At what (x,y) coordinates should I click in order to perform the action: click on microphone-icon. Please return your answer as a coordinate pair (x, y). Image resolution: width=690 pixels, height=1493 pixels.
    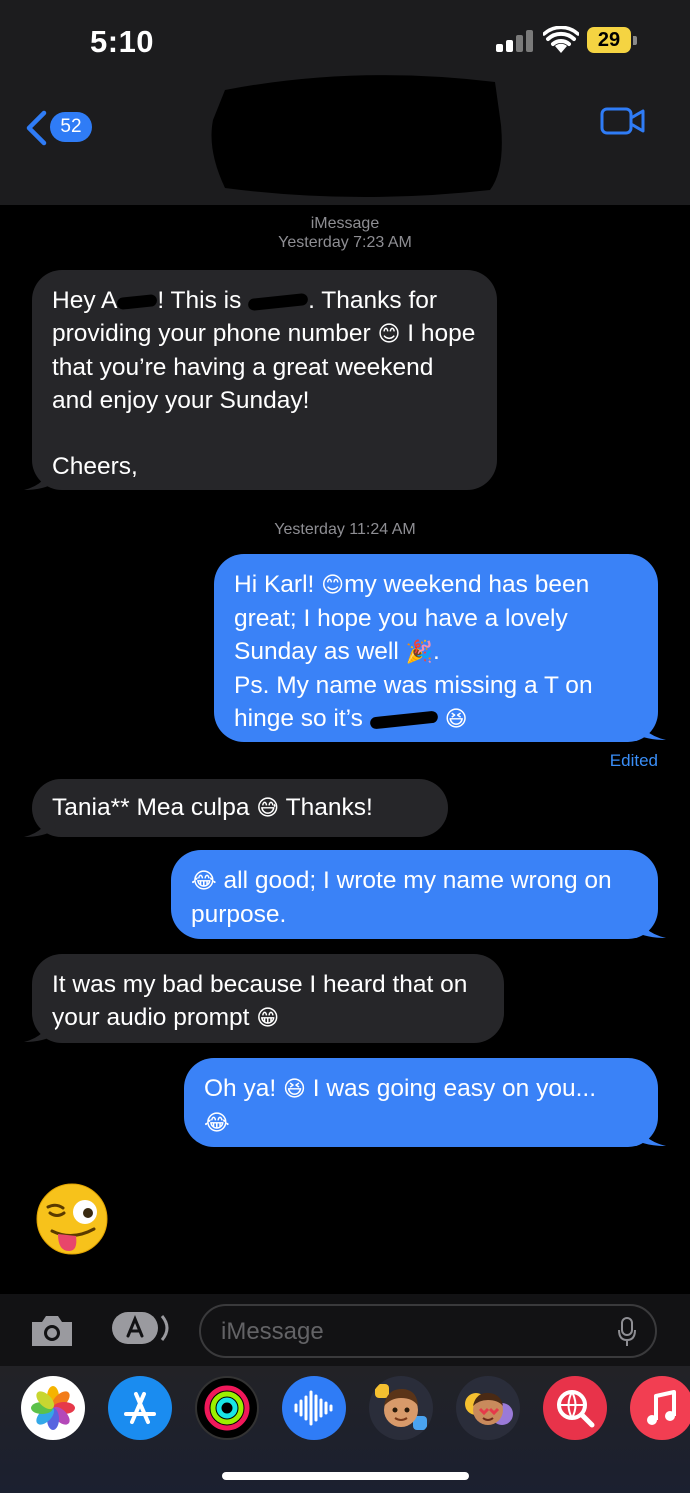
    Looking at the image, I should click on (627, 1332).